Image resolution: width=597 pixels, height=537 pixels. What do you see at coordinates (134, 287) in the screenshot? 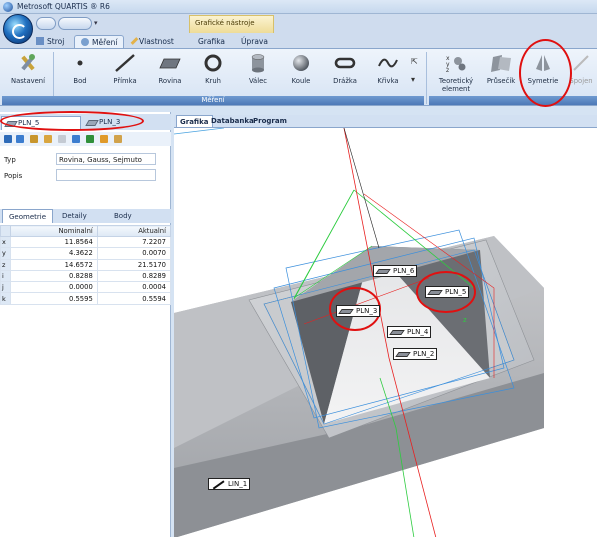
I see `actual-cell: 0.0004` at bounding box center [134, 287].